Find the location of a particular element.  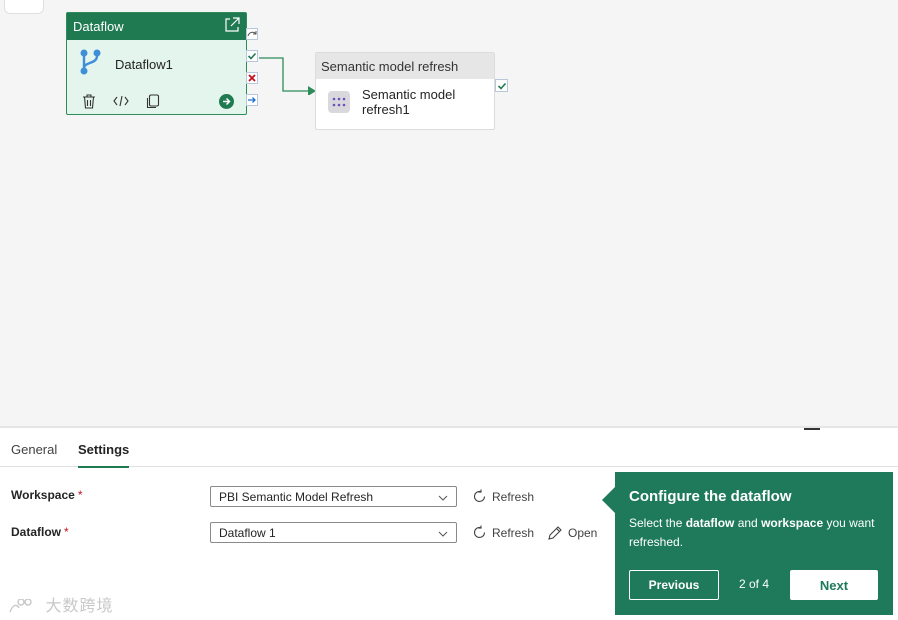

dataflow-refresh-button: Refresh is located at coordinates (503, 532).